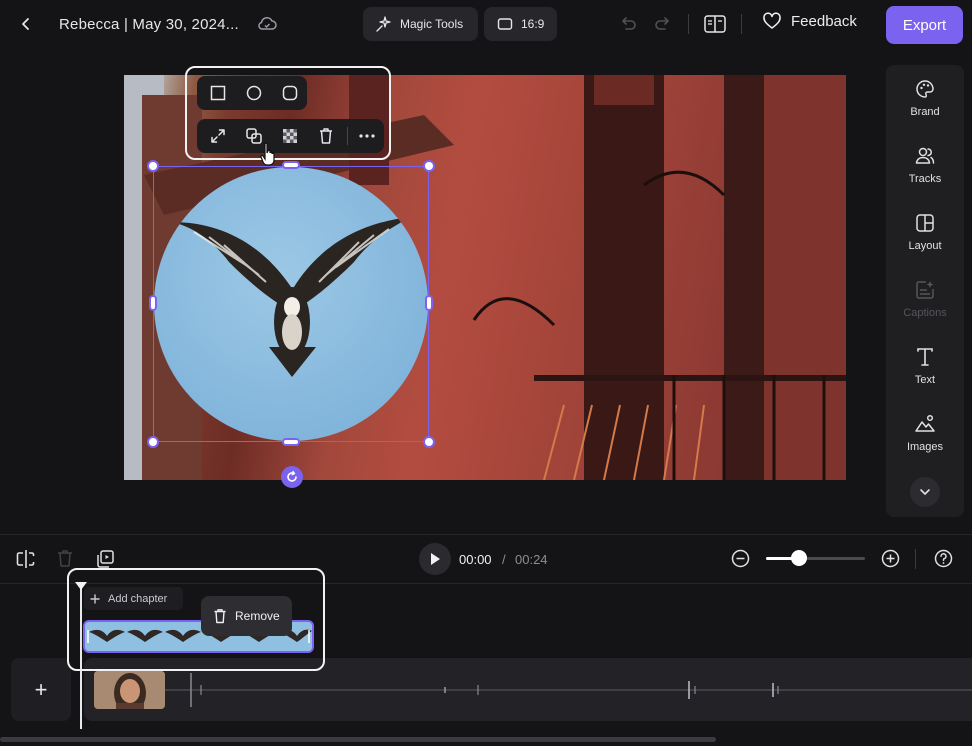 This screenshot has width=972, height=746. I want to click on total-duration: 00:24, so click(531, 559).